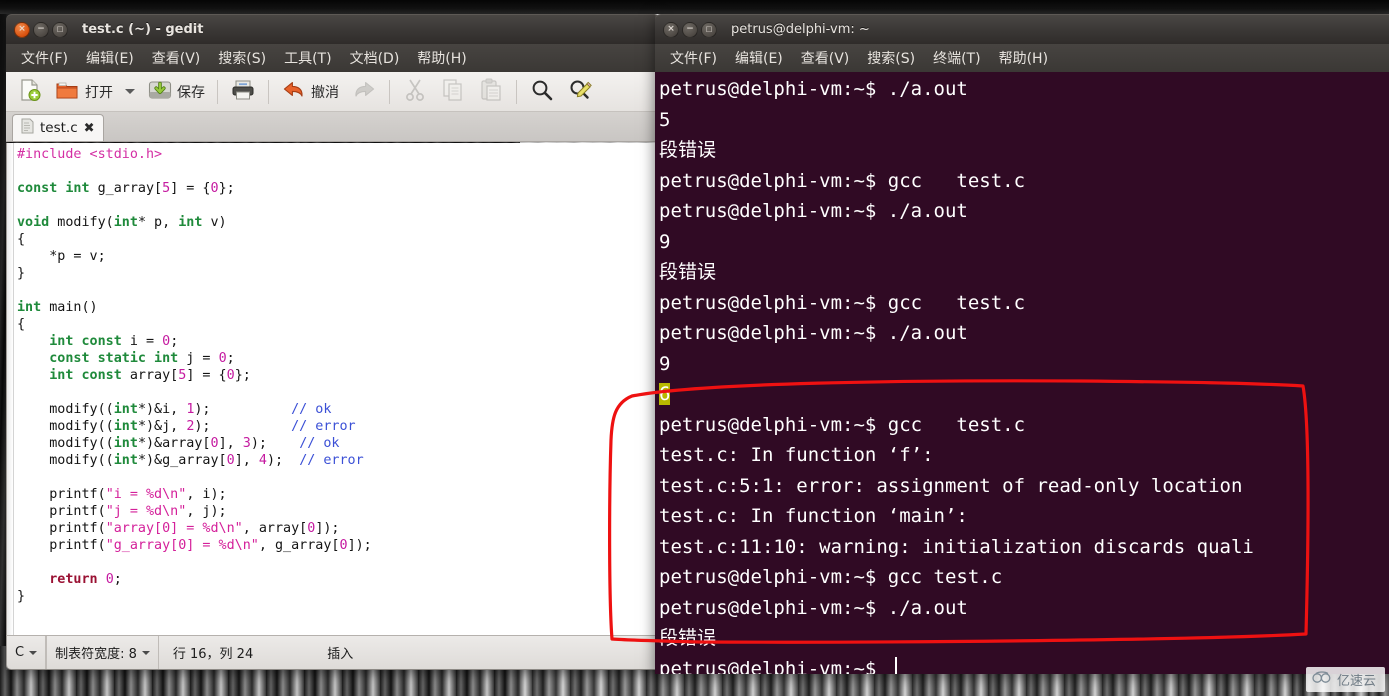 Image resolution: width=1389 pixels, height=696 pixels. What do you see at coordinates (1356, 681) in the screenshot?
I see `watermark-text: 亿速云` at bounding box center [1356, 681].